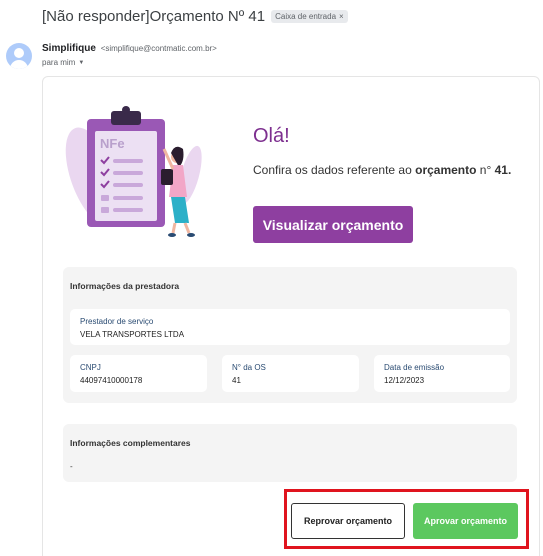 This screenshot has height=556, width=543. I want to click on reject-budget-button: Reprovar orçamento, so click(348, 521).